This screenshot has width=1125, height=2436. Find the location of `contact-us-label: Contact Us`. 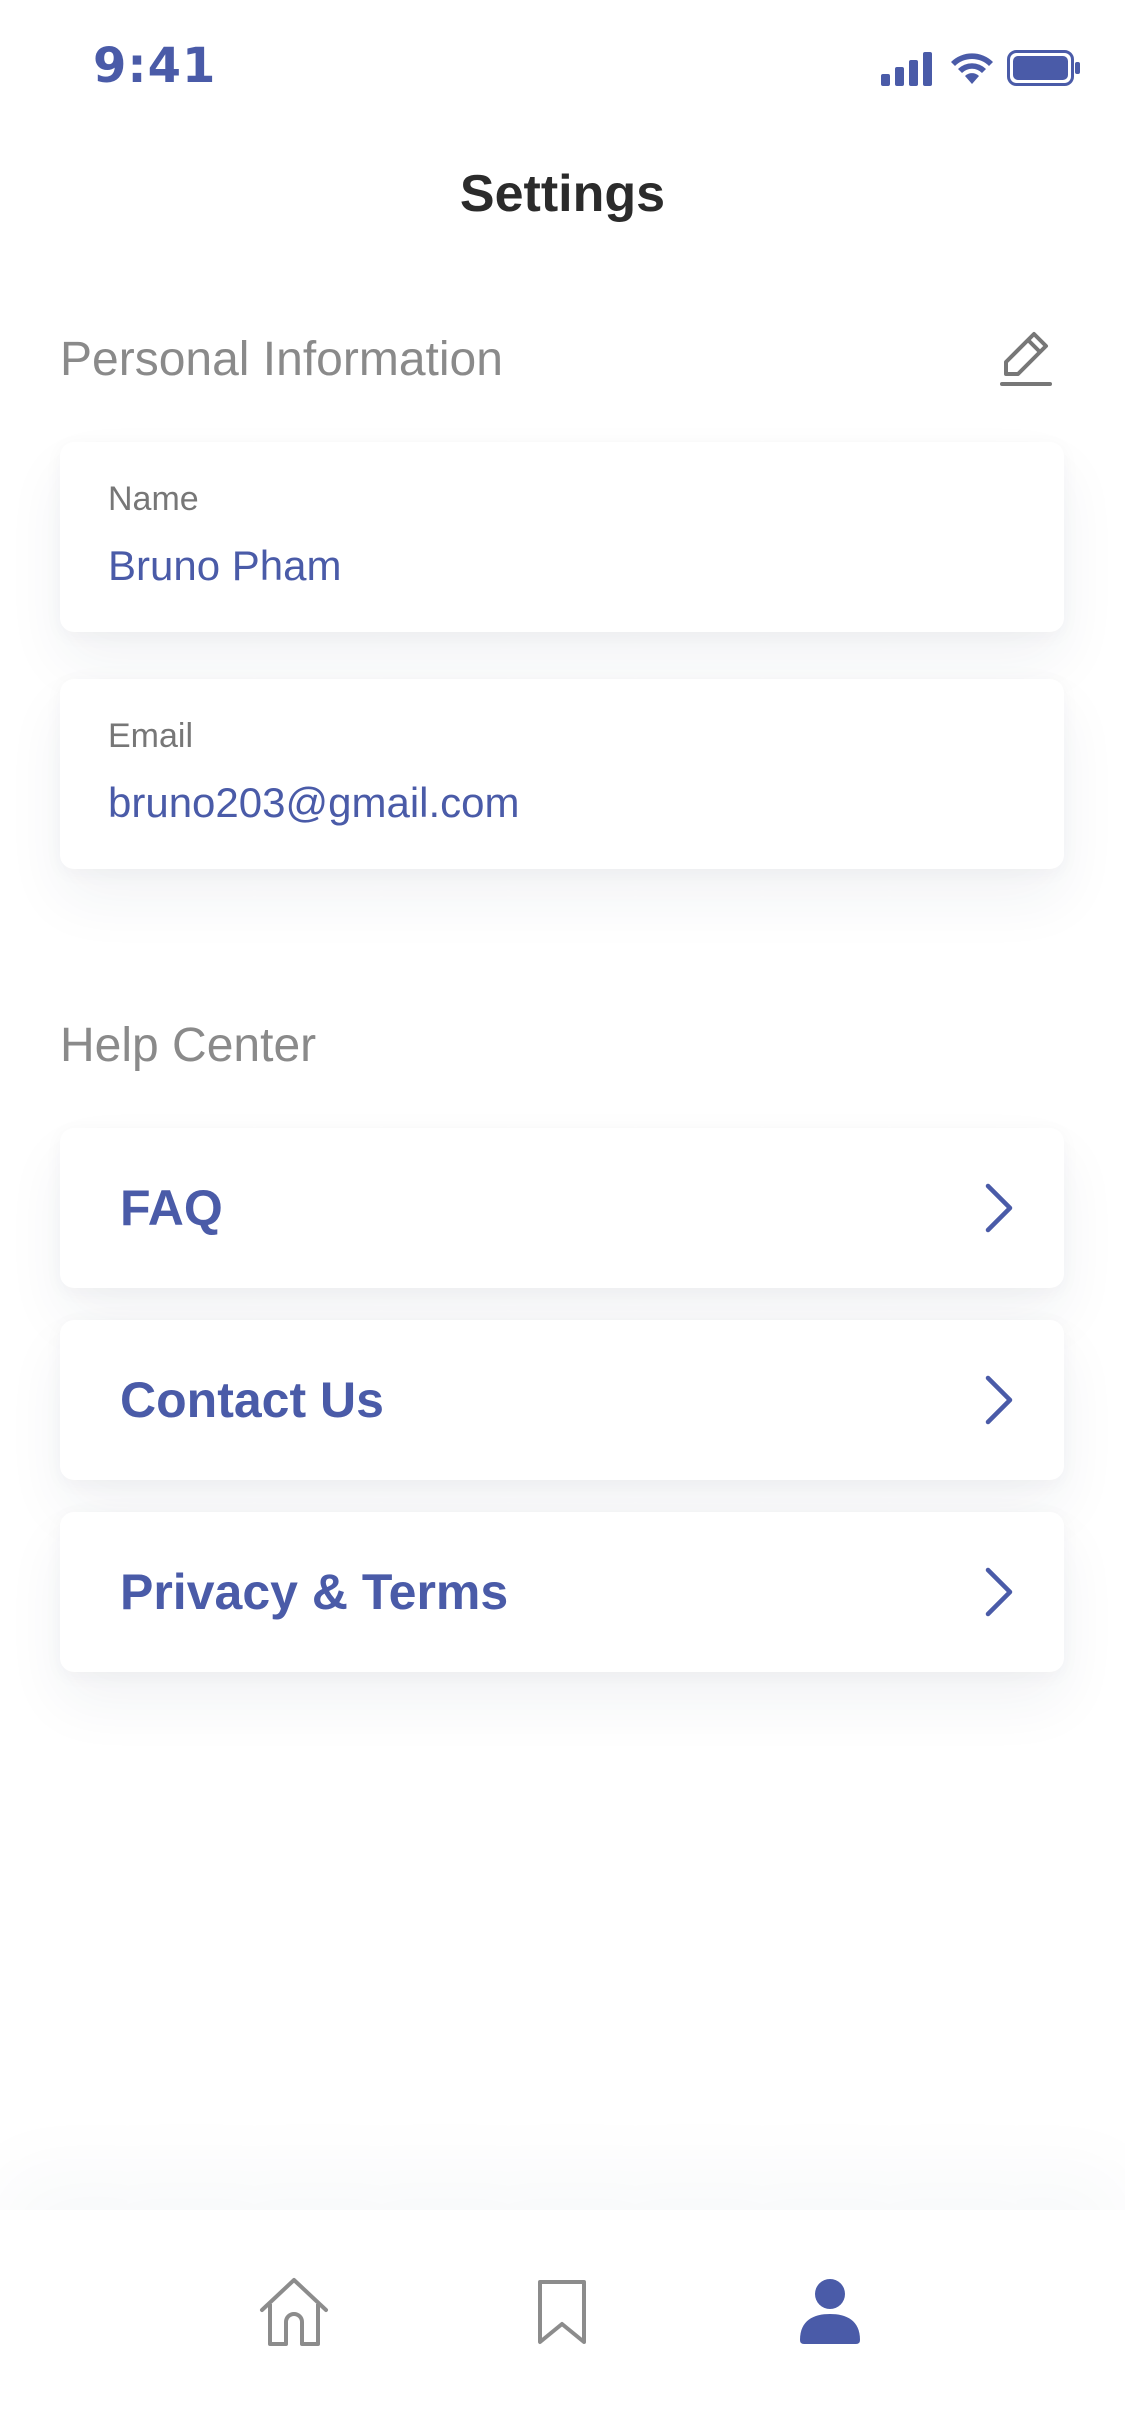

contact-us-label: Contact Us is located at coordinates (252, 1400).